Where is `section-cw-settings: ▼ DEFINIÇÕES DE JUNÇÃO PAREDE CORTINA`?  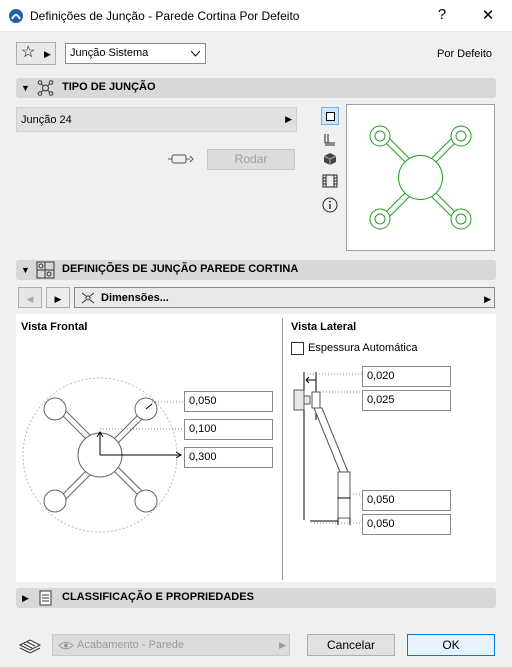 section-cw-settings: ▼ DEFINIÇÕES DE JUNÇÃO PAREDE CORTINA is located at coordinates (256, 270).